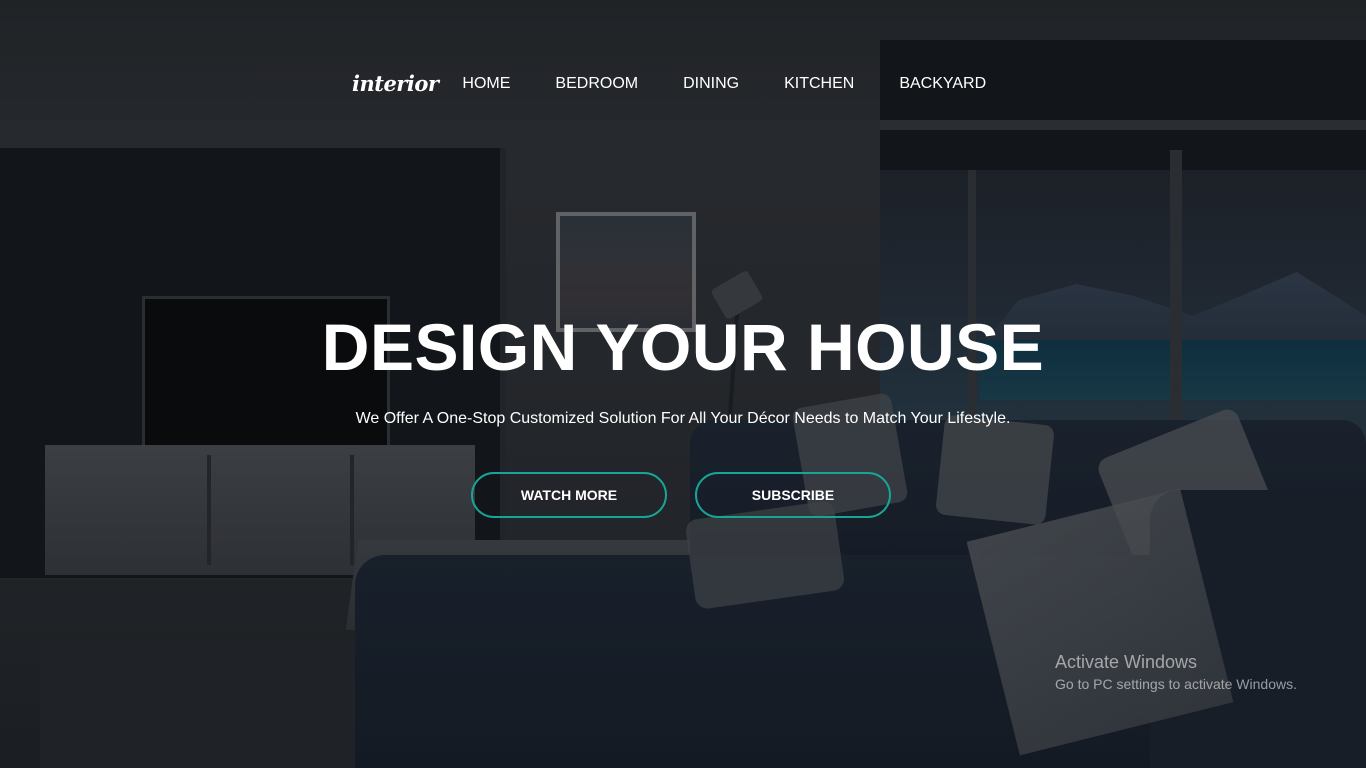 The image size is (1366, 768). What do you see at coordinates (486, 84) in the screenshot?
I see `nav-link-home: HOME` at bounding box center [486, 84].